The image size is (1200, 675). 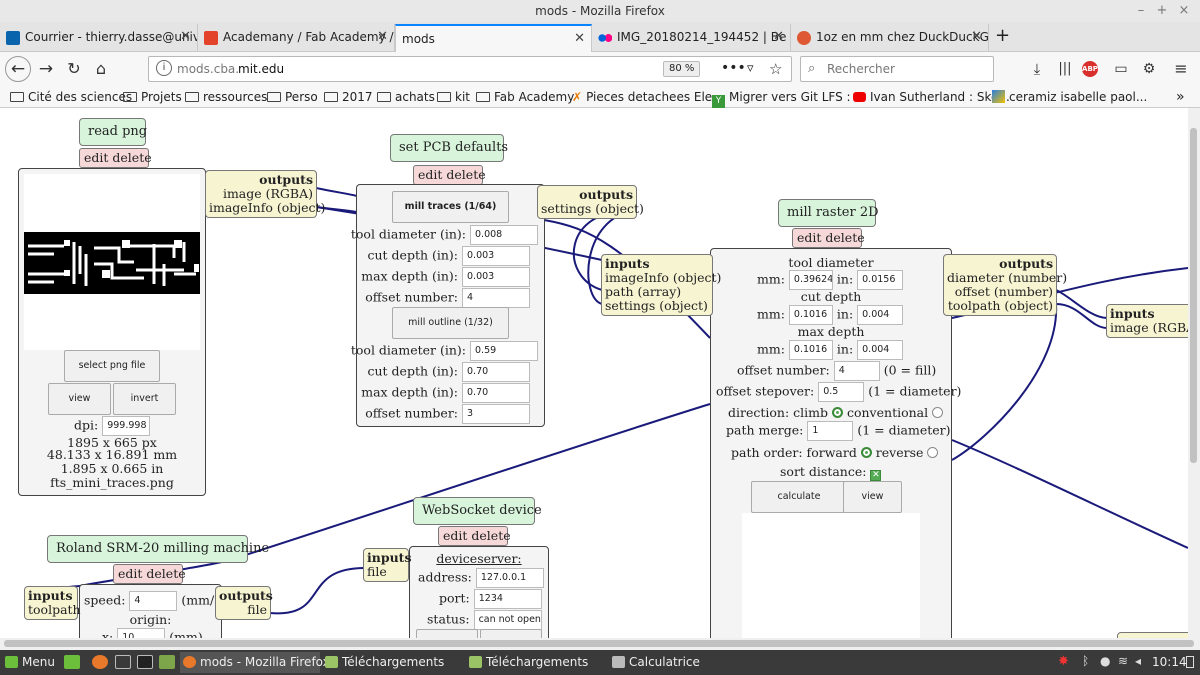 I want to click on show-desktop-icon, so click(x=72, y=662).